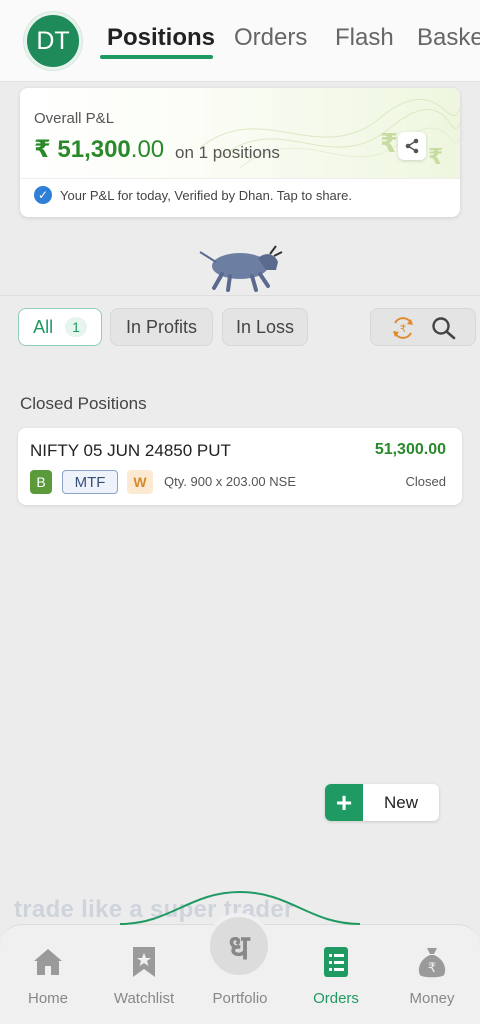  What do you see at coordinates (241, 268) in the screenshot?
I see `bull-illustration-icon` at bounding box center [241, 268].